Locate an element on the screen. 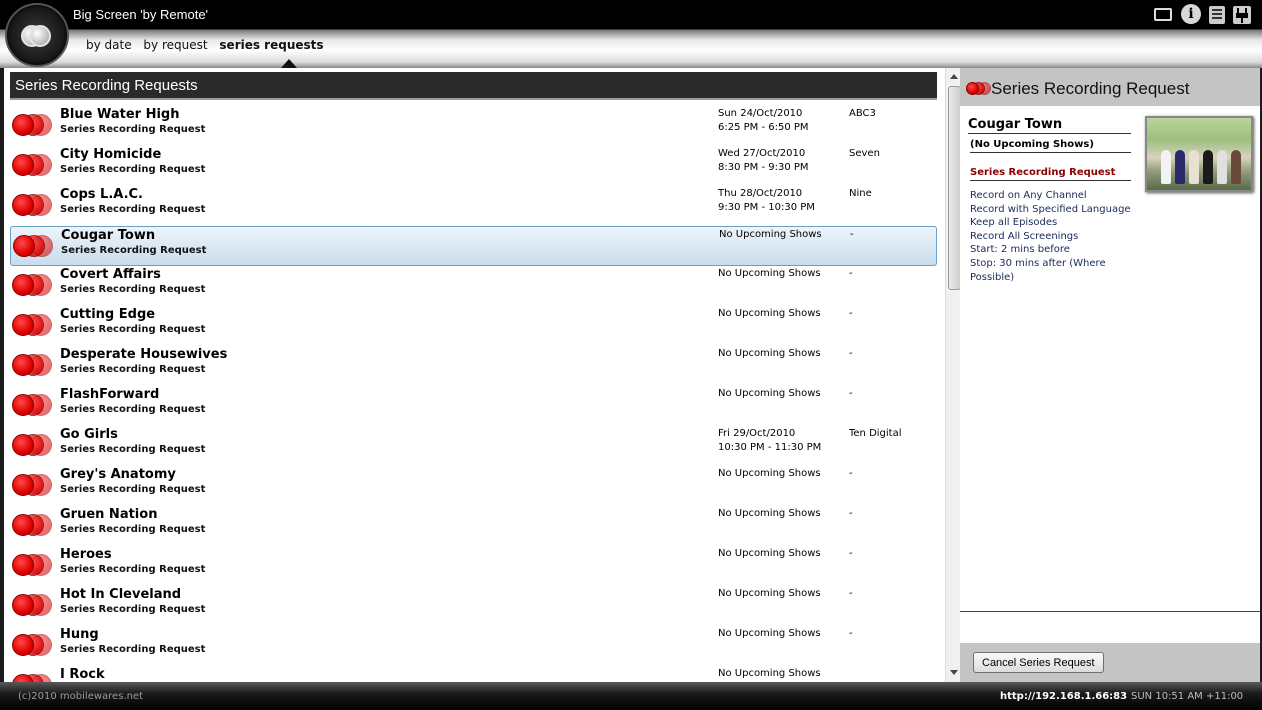 This screenshot has width=1262, height=710. row-title: FlashForward is located at coordinates (110, 394).